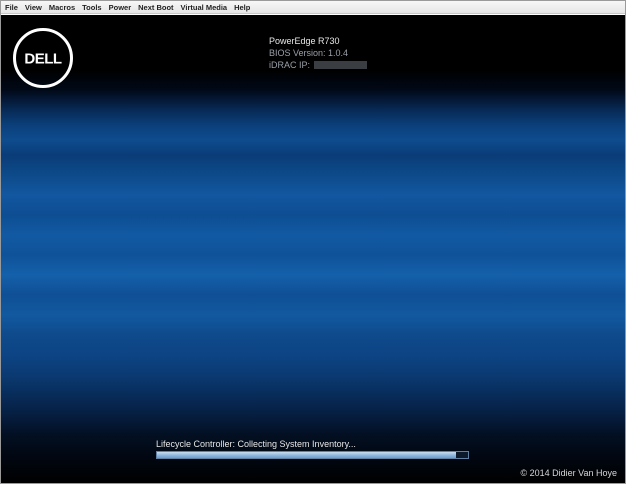  I want to click on idrac-ip-row: iDRAC IP:, so click(318, 65).